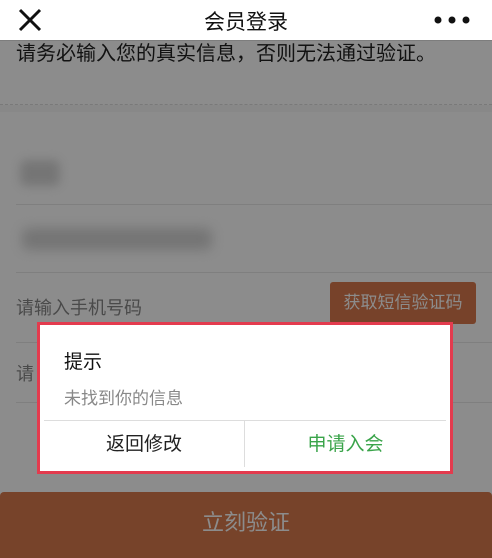  I want to click on top-bar: 会员登录, so click(246, 20).